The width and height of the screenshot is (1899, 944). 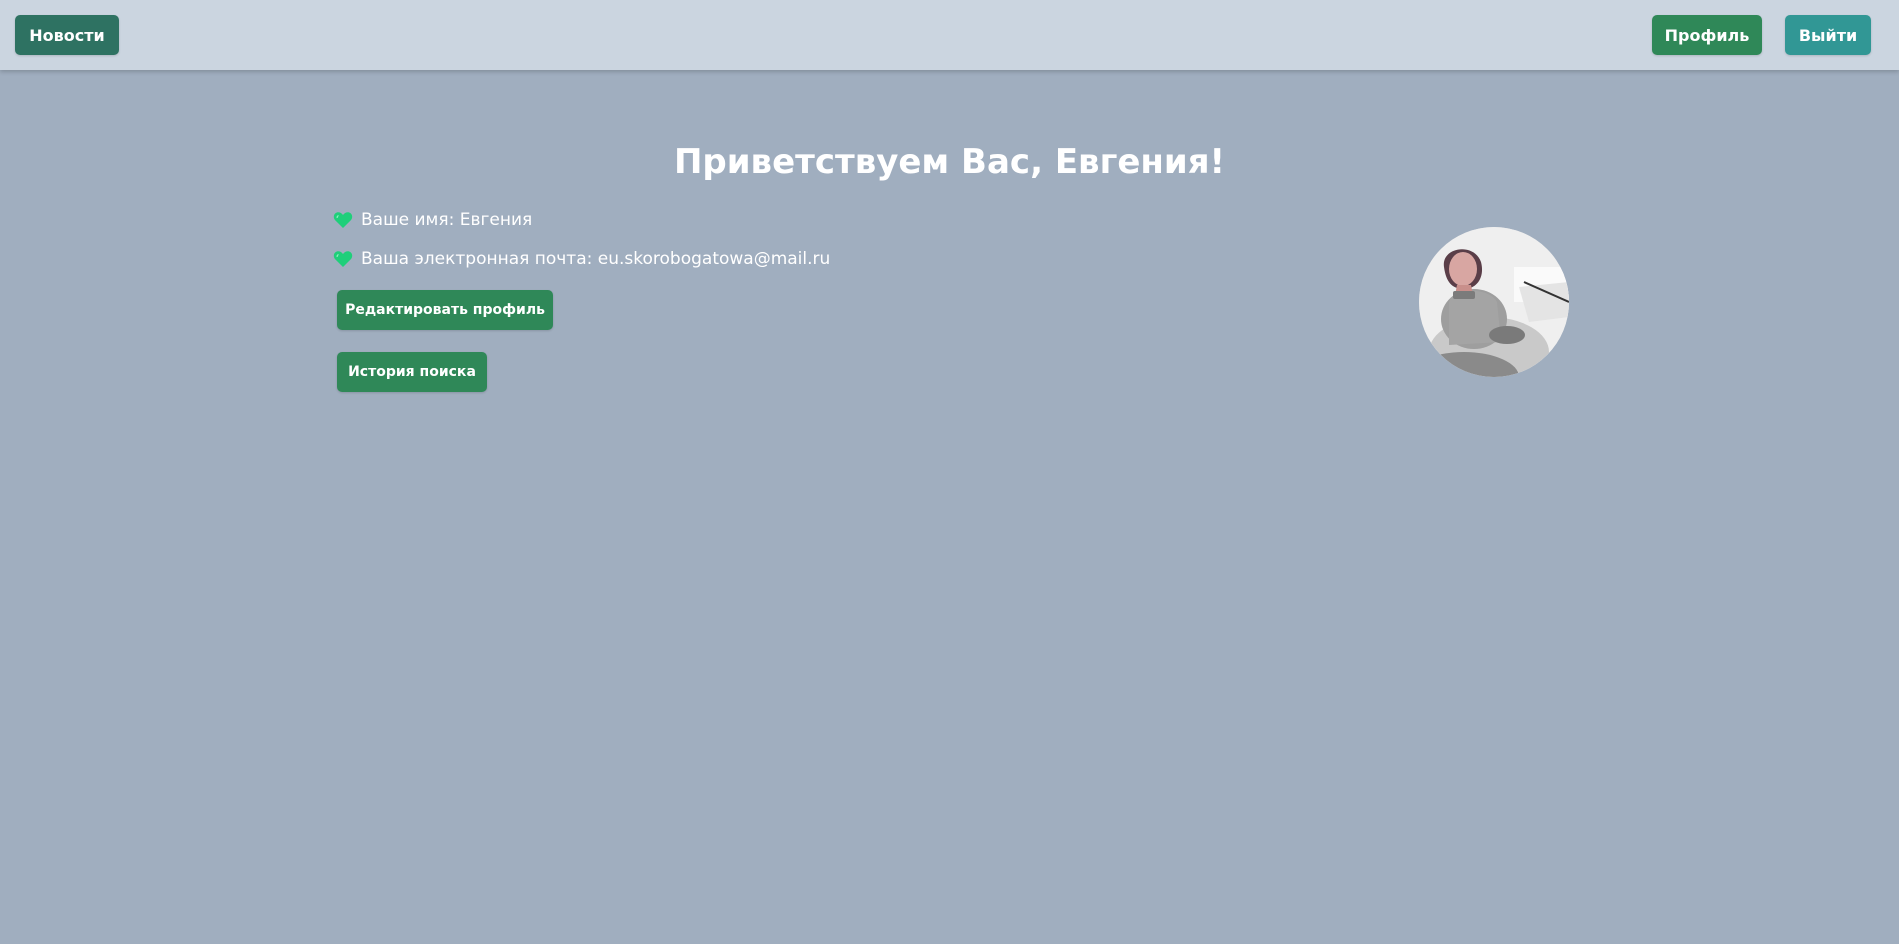 I want to click on news-button: Новости, so click(x=67, y=35).